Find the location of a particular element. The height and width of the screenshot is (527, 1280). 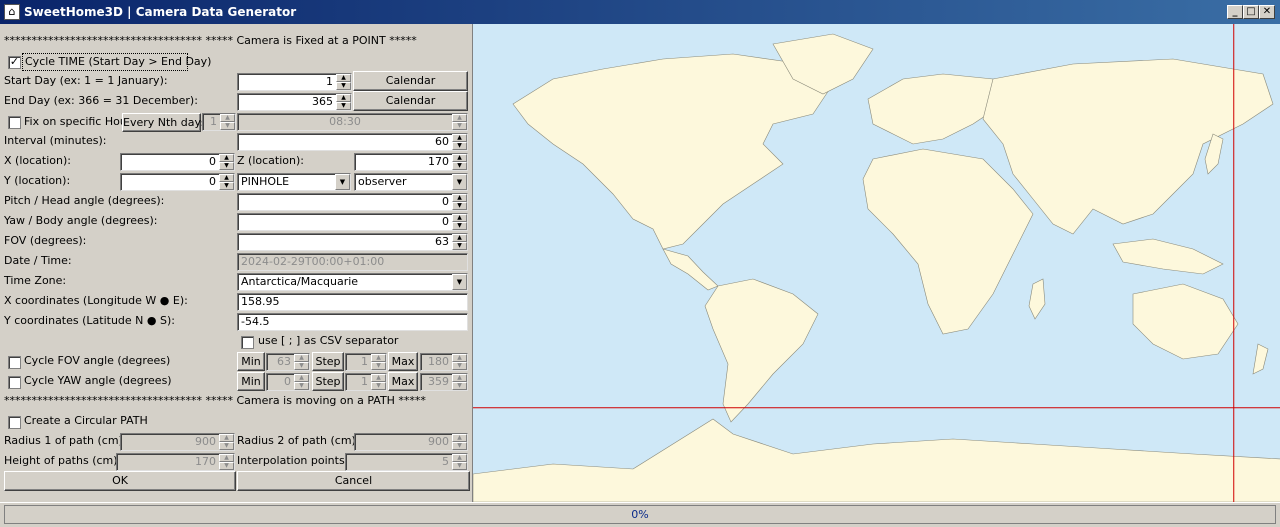

interval-input: 60 is located at coordinates (352, 142).